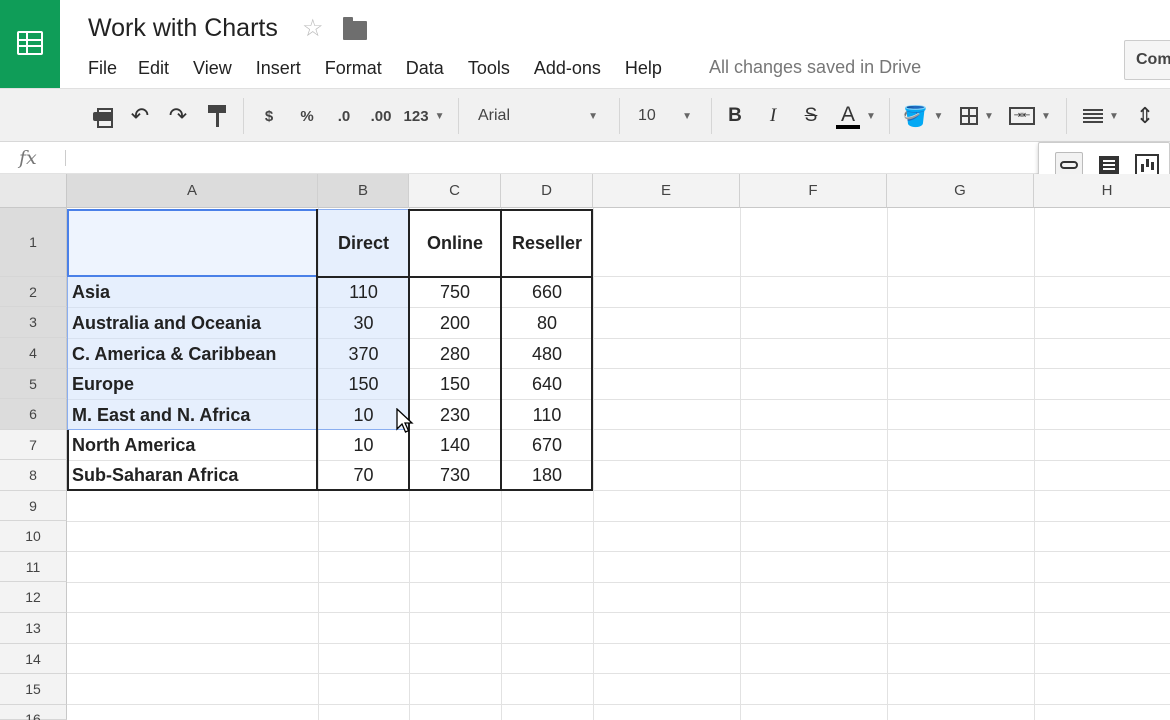 The height and width of the screenshot is (720, 1170). I want to click on percent-format-button: %, so click(307, 116).